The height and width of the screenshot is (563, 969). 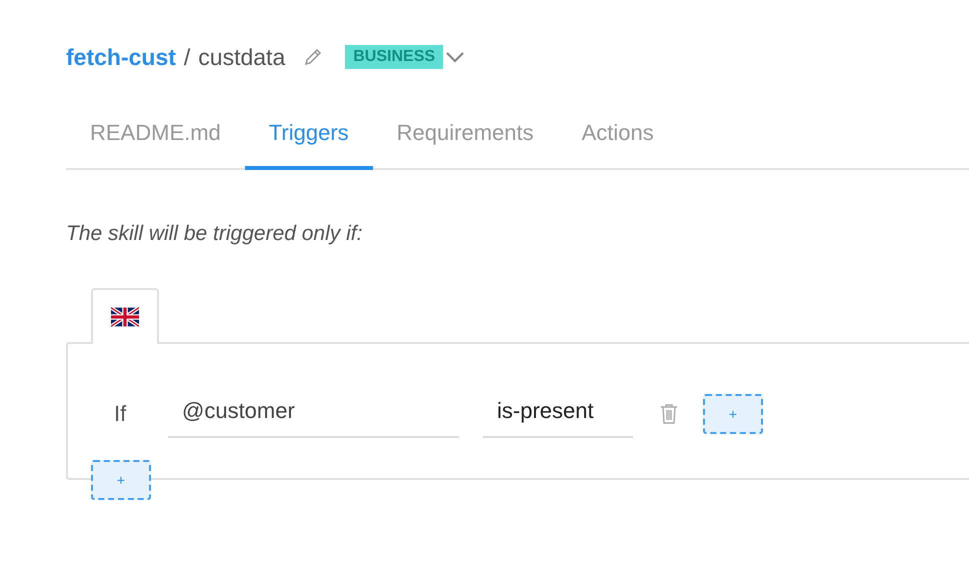 What do you see at coordinates (308, 138) in the screenshot?
I see `tab: Triggers` at bounding box center [308, 138].